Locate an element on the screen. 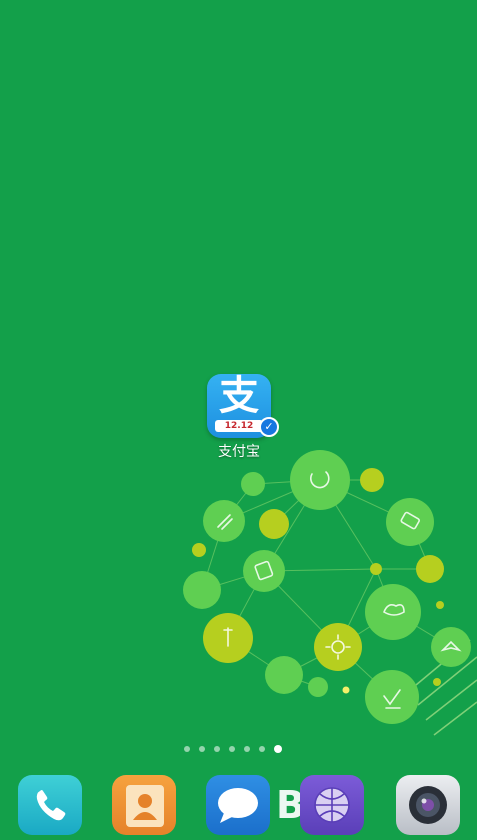  phone-icon is located at coordinates (51, 805).